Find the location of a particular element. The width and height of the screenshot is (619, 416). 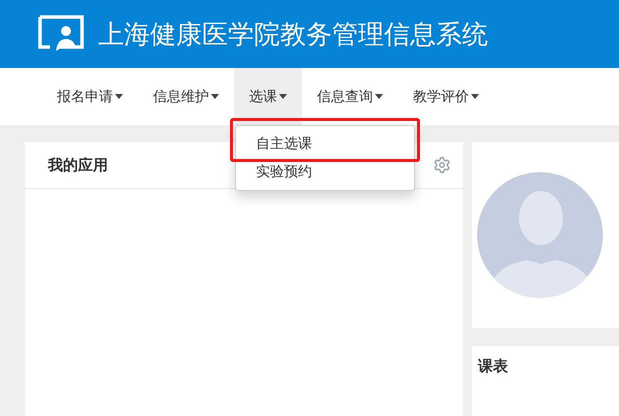

panel-title: 我的应用 is located at coordinates (78, 165).